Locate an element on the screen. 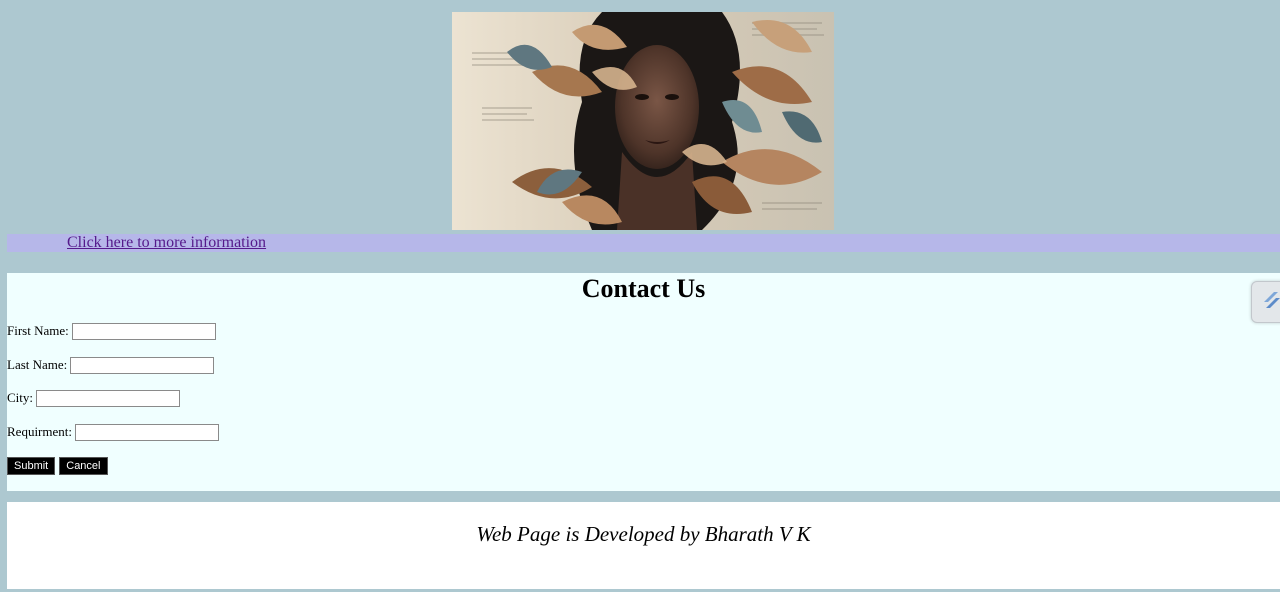  city-input is located at coordinates (108, 398).